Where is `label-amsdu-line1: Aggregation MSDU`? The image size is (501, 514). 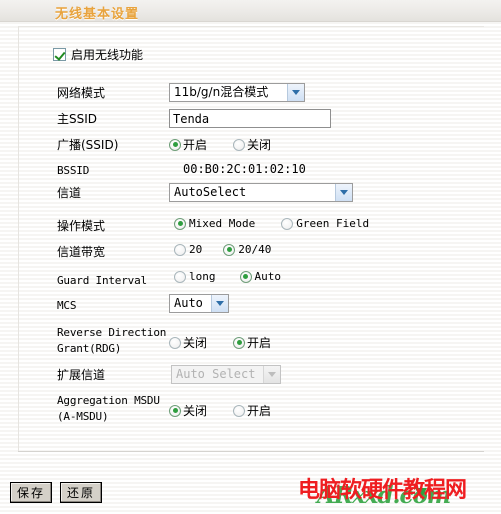
label-amsdu-line1: Aggregation MSDU is located at coordinates (108, 400).